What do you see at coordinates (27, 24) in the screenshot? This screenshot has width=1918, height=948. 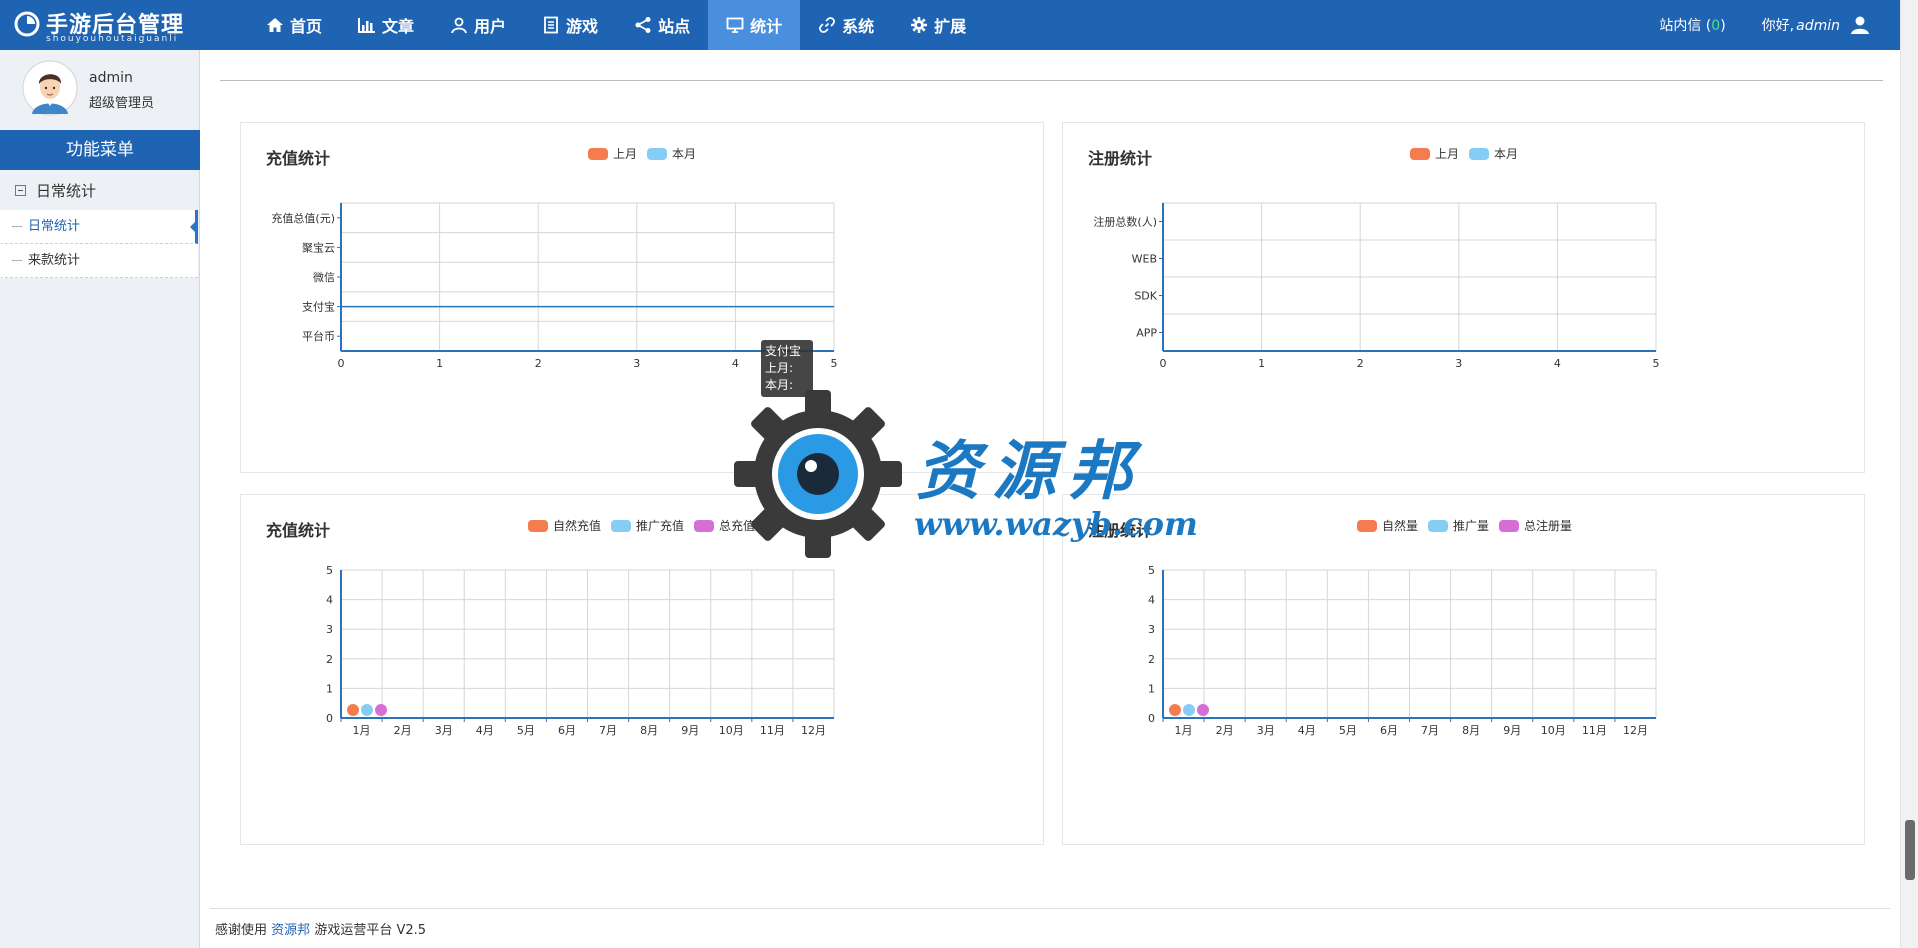 I see `logo-mark-icon` at bounding box center [27, 24].